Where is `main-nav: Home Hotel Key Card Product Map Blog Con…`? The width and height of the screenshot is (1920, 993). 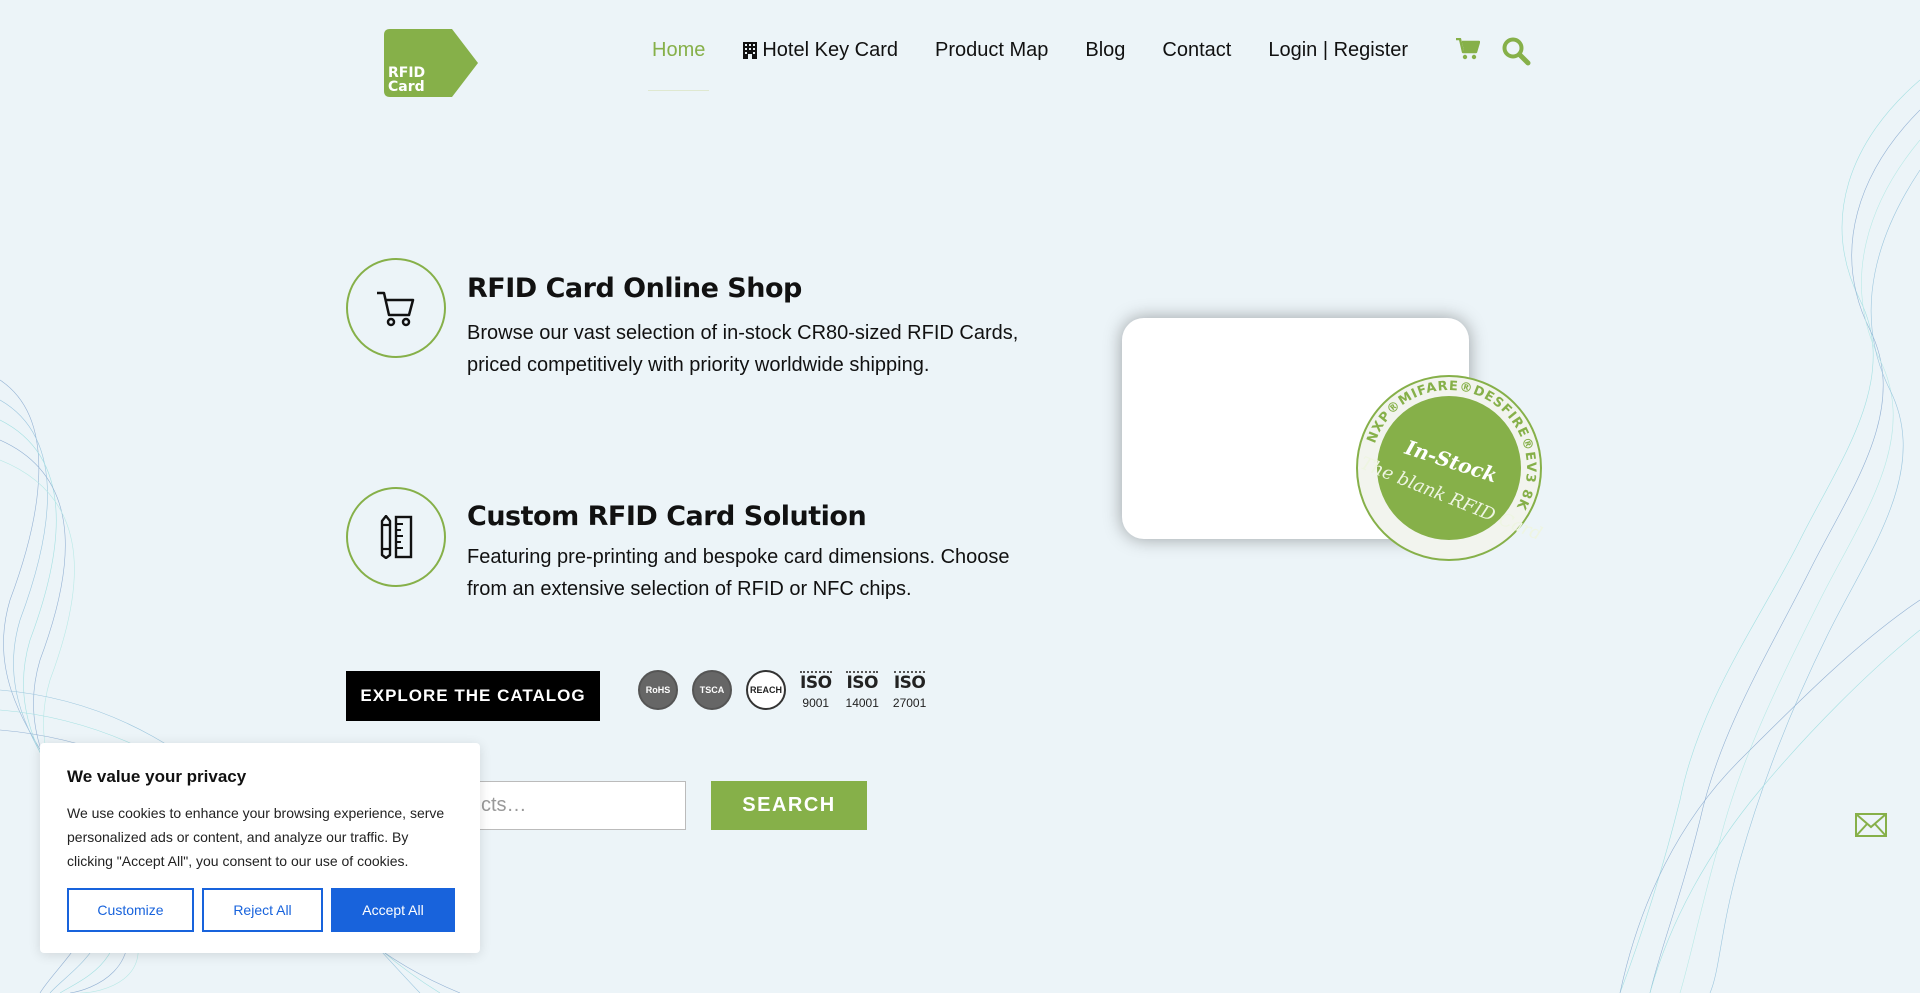
main-nav: Home Hotel Key Card Product Map Blog Con… is located at coordinates (1046, 63).